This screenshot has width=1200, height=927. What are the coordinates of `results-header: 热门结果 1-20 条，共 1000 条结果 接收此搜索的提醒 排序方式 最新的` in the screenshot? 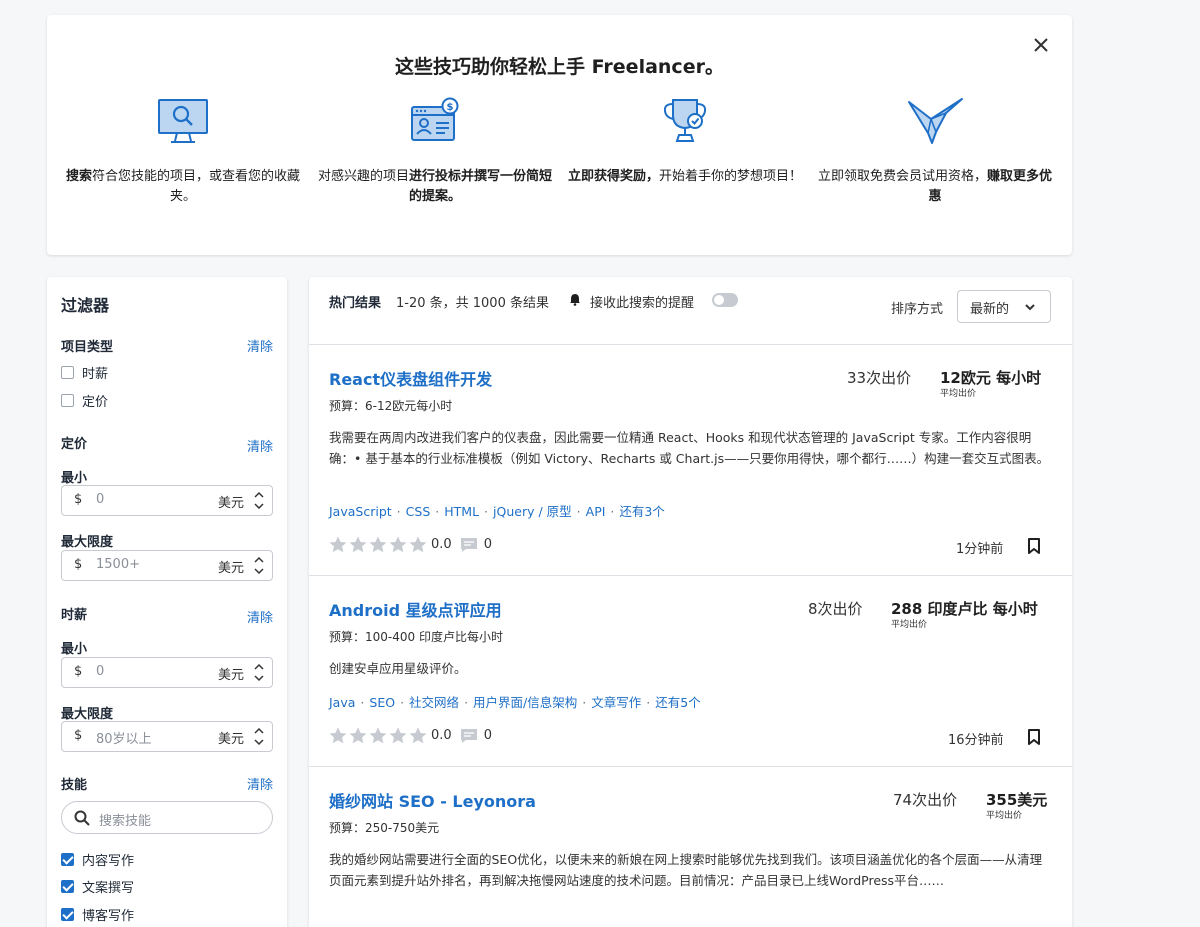 It's located at (690, 311).